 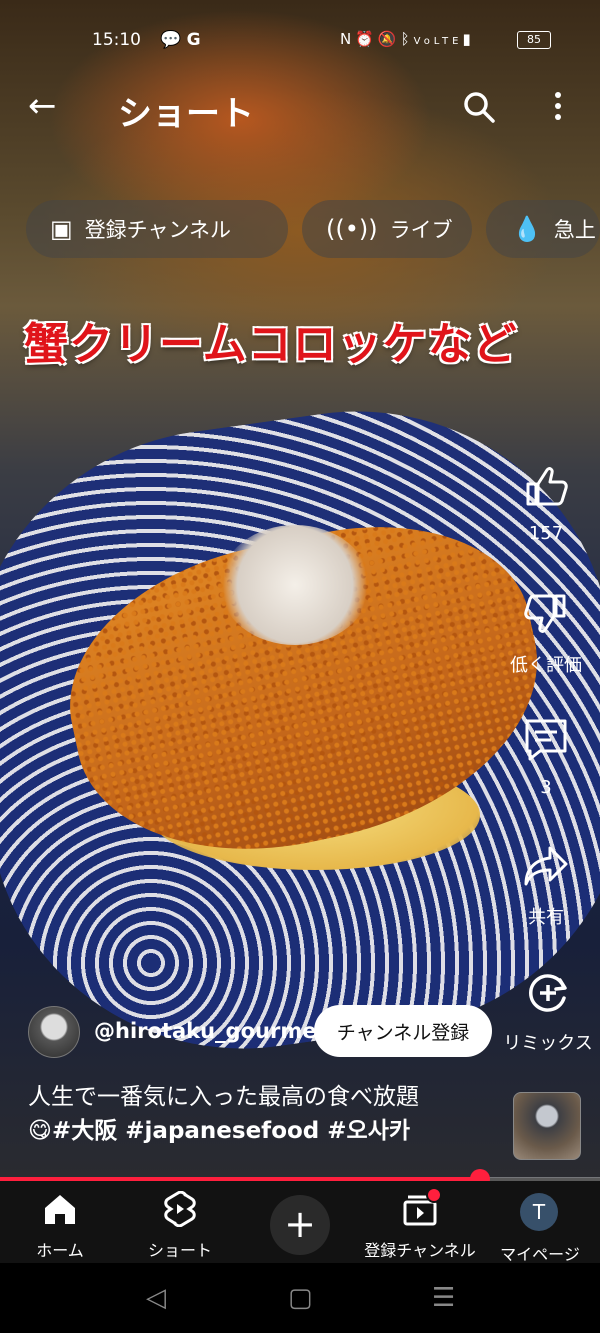 I want to click on chip-live: ((•)) ライブ, so click(x=387, y=229).